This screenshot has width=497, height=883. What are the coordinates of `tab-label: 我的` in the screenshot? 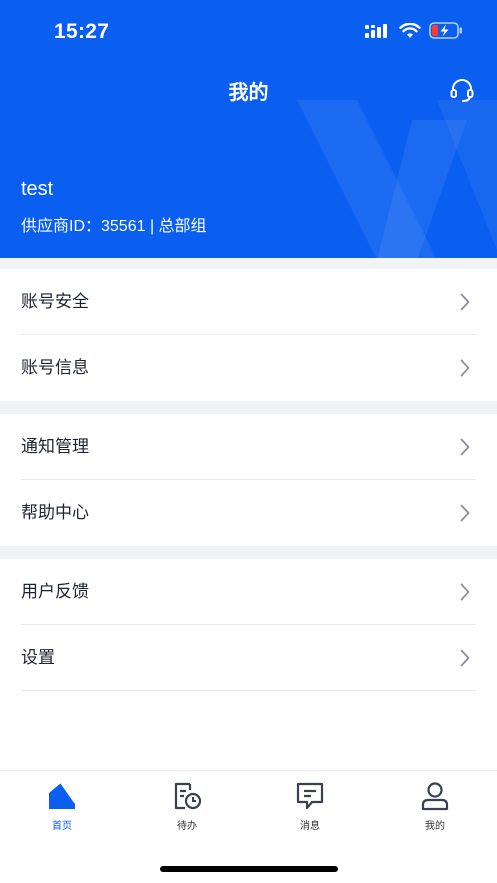 It's located at (435, 826).